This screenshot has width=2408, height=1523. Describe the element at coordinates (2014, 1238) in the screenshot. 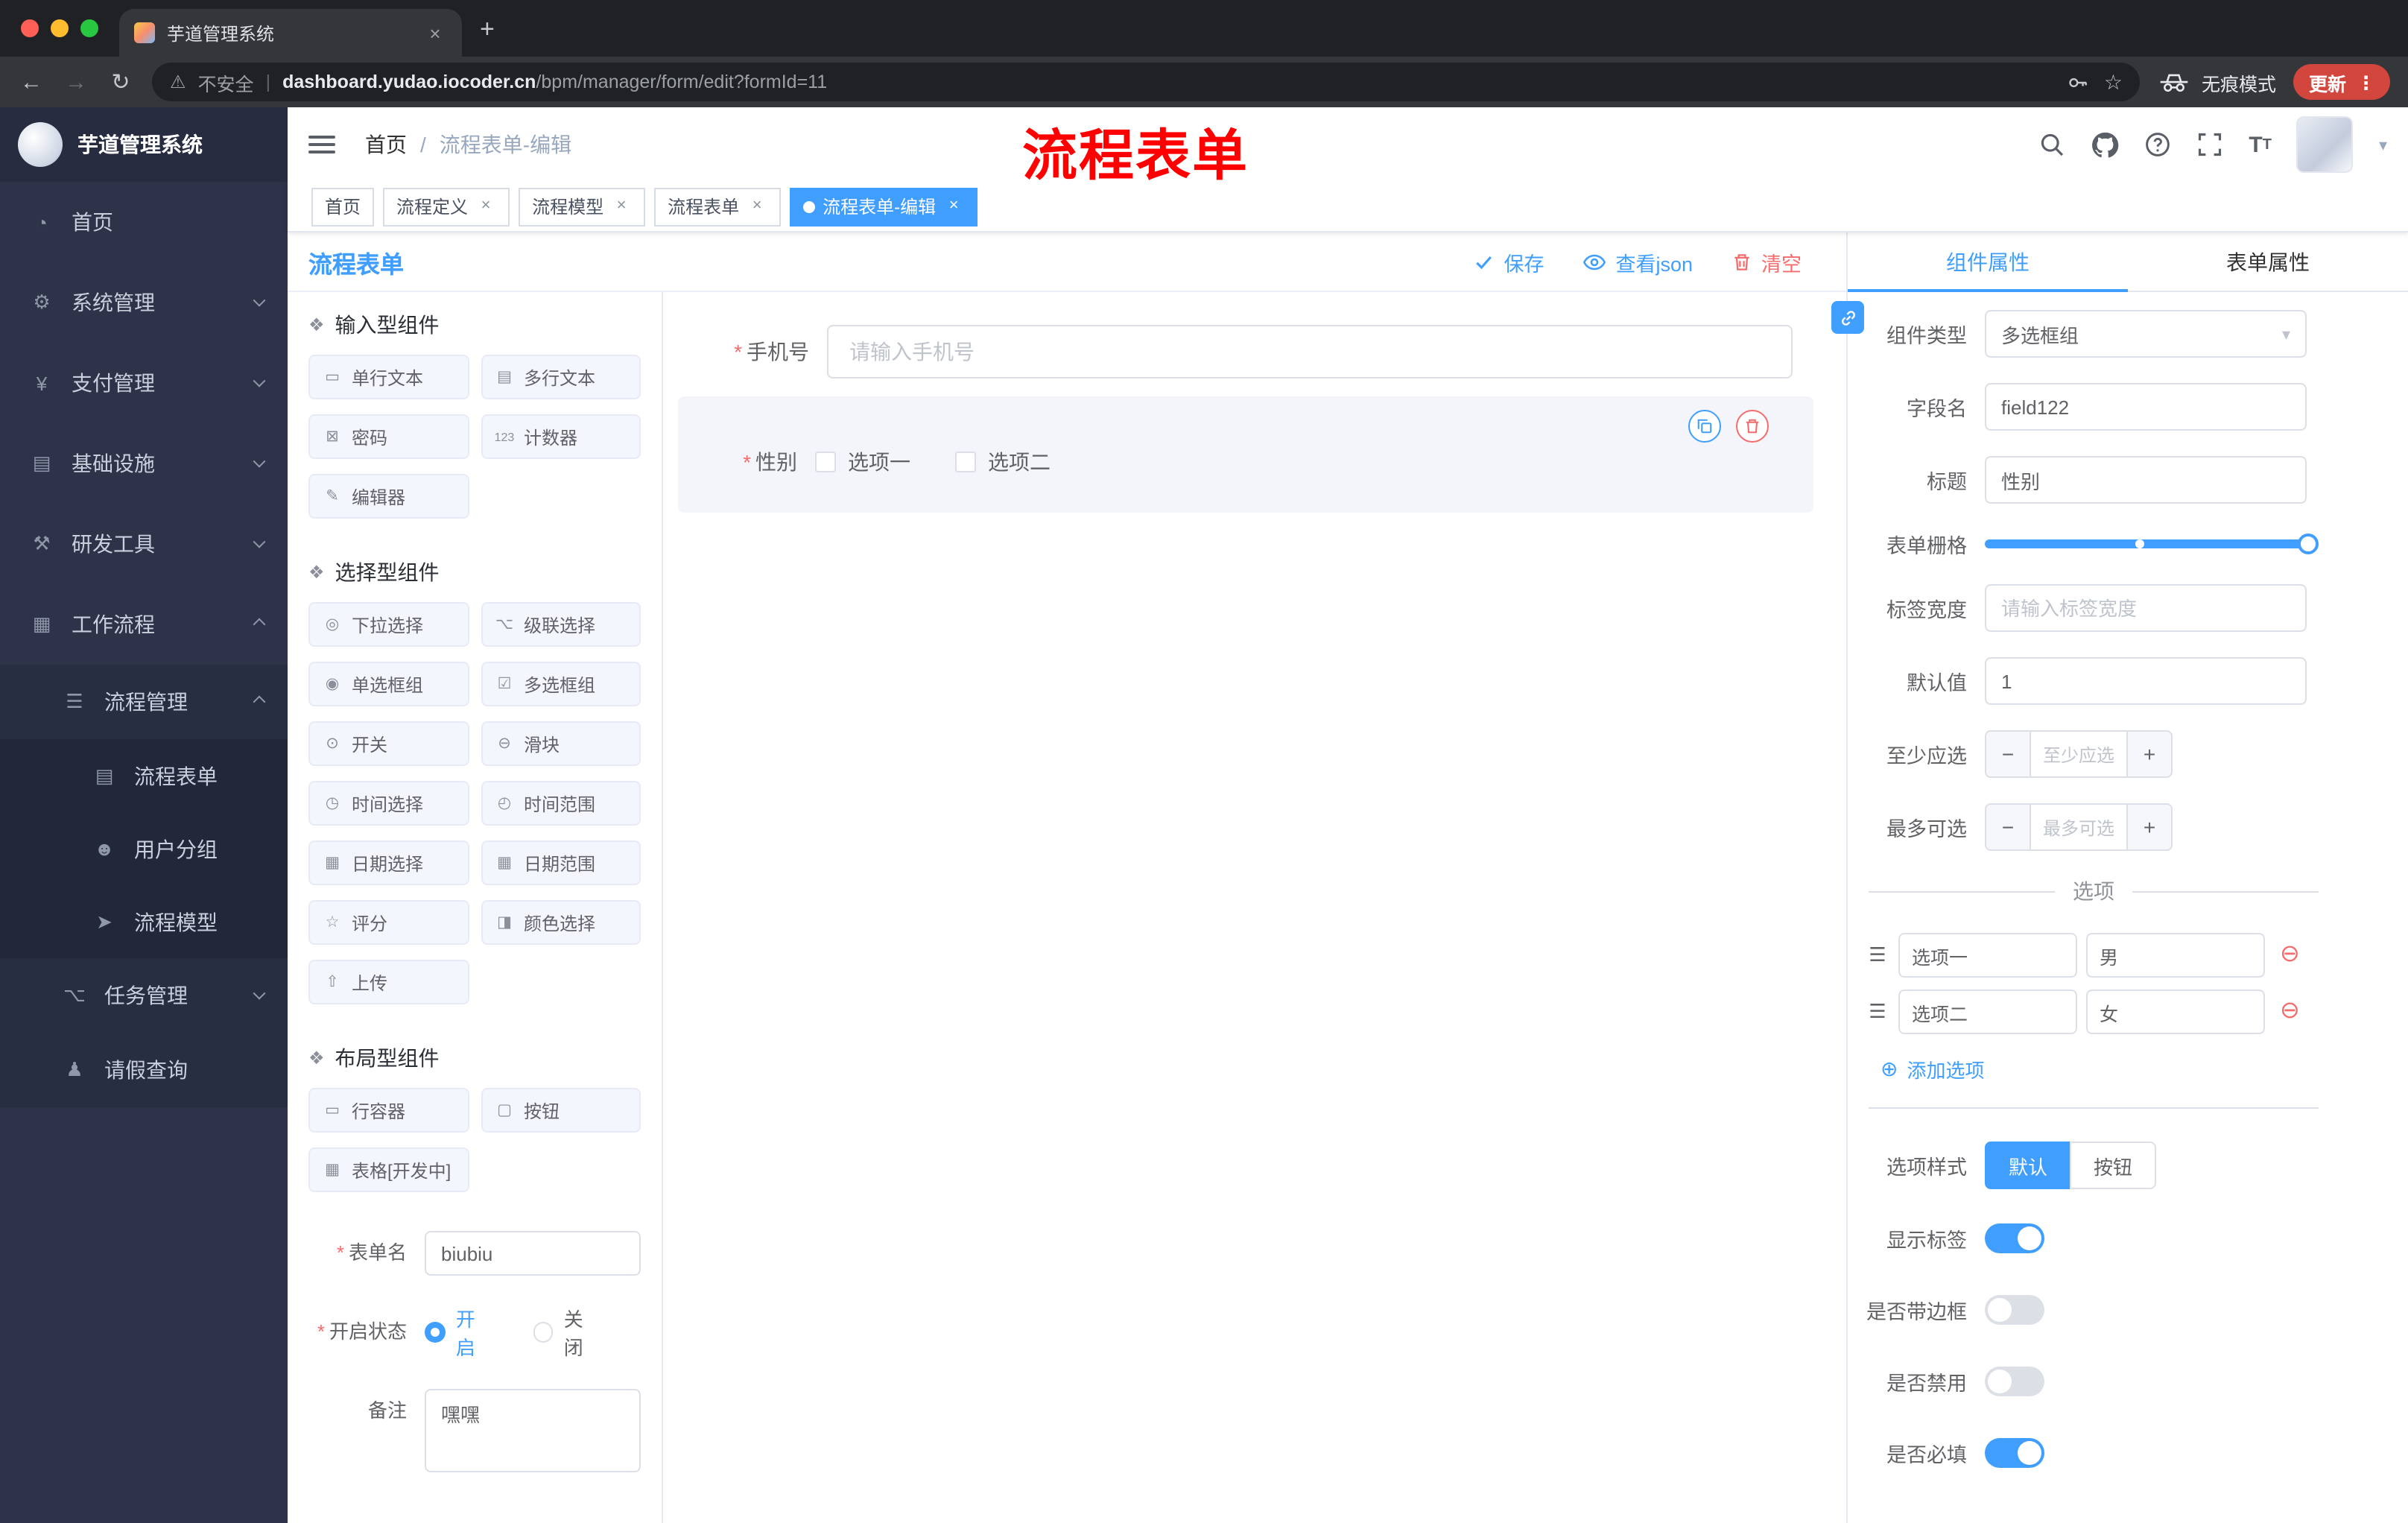

I see `show-label-toggle` at that location.